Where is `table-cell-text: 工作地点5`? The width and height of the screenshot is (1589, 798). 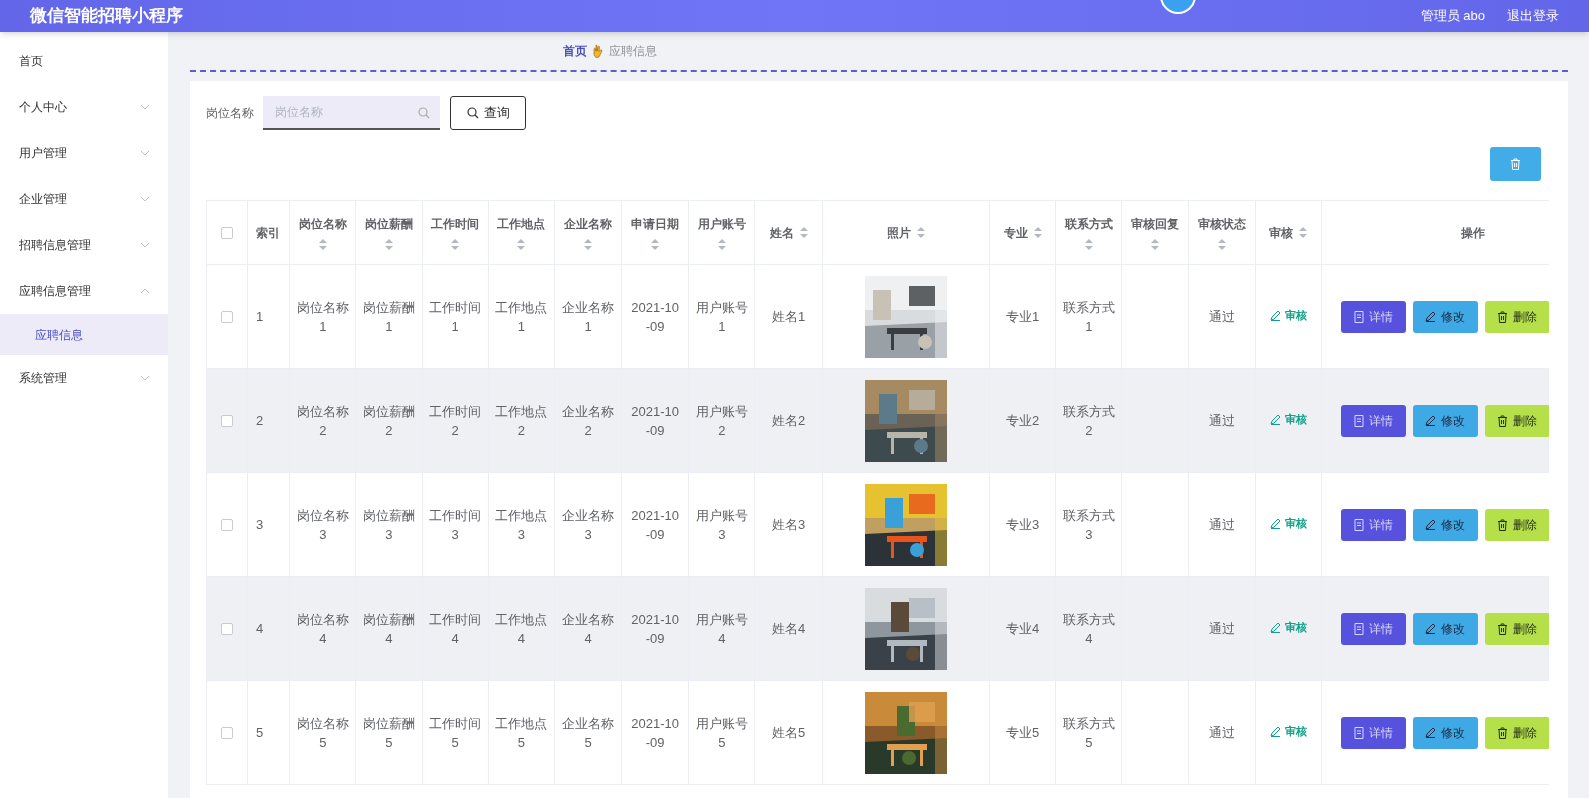
table-cell-text: 工作地点5 is located at coordinates (521, 733).